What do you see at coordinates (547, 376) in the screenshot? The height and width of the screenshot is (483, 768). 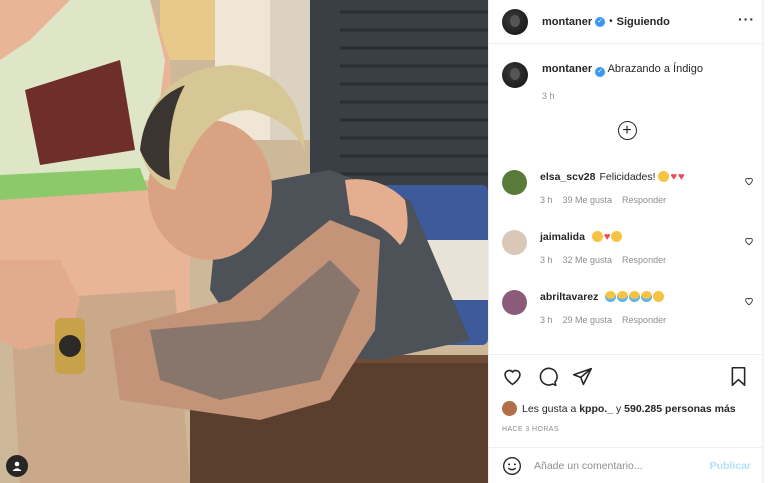 I see `comment-icon` at bounding box center [547, 376].